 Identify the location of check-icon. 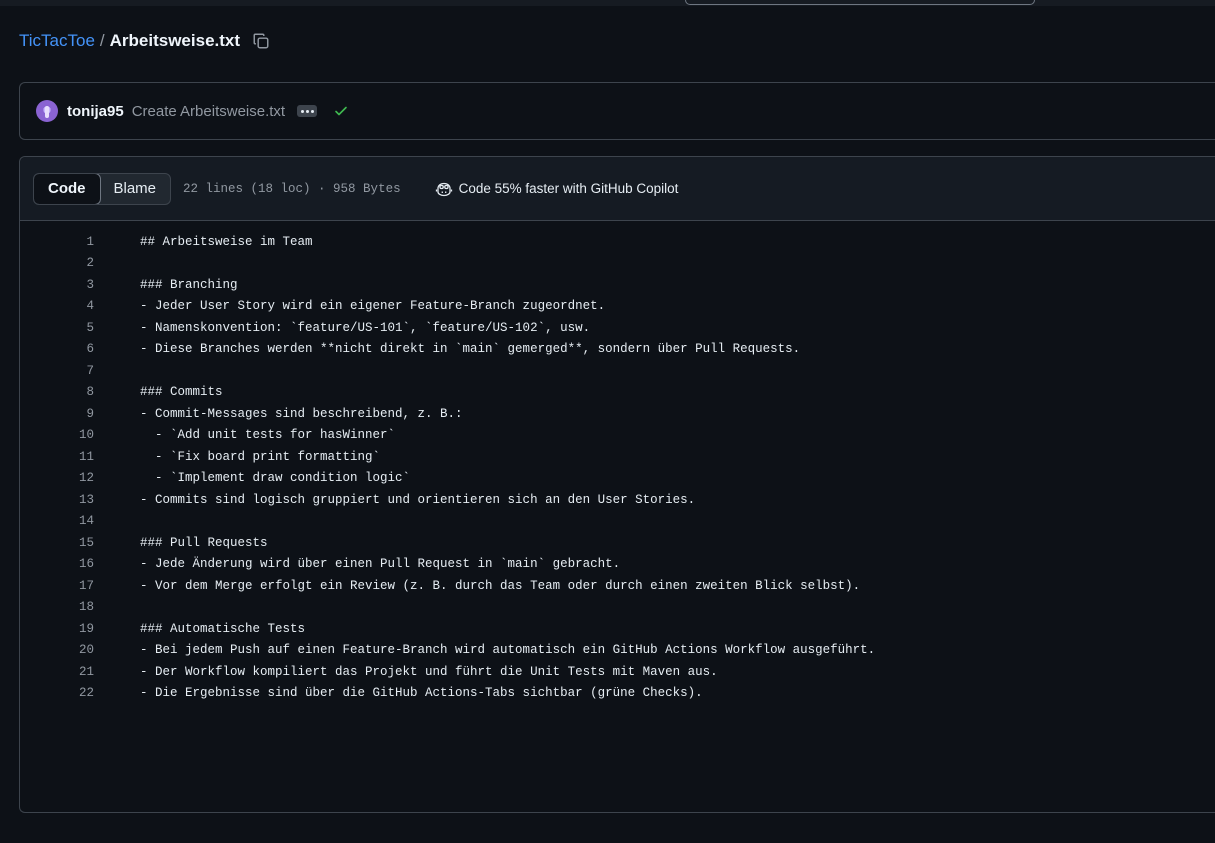
(341, 111).